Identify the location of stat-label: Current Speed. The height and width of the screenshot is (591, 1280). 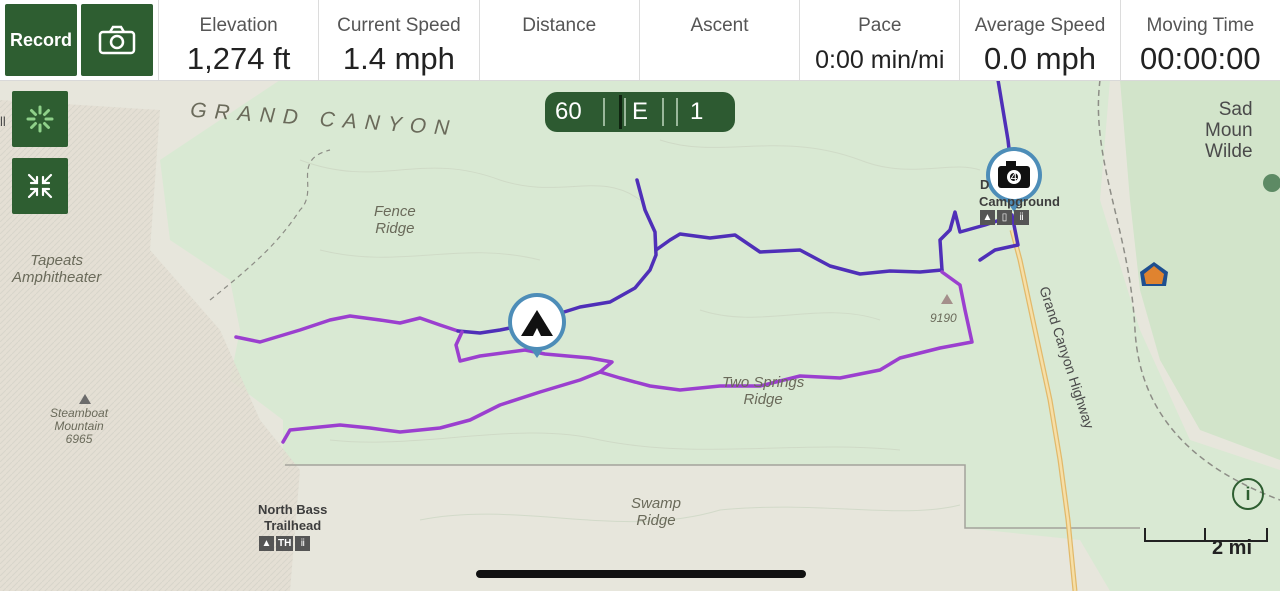
(399, 25).